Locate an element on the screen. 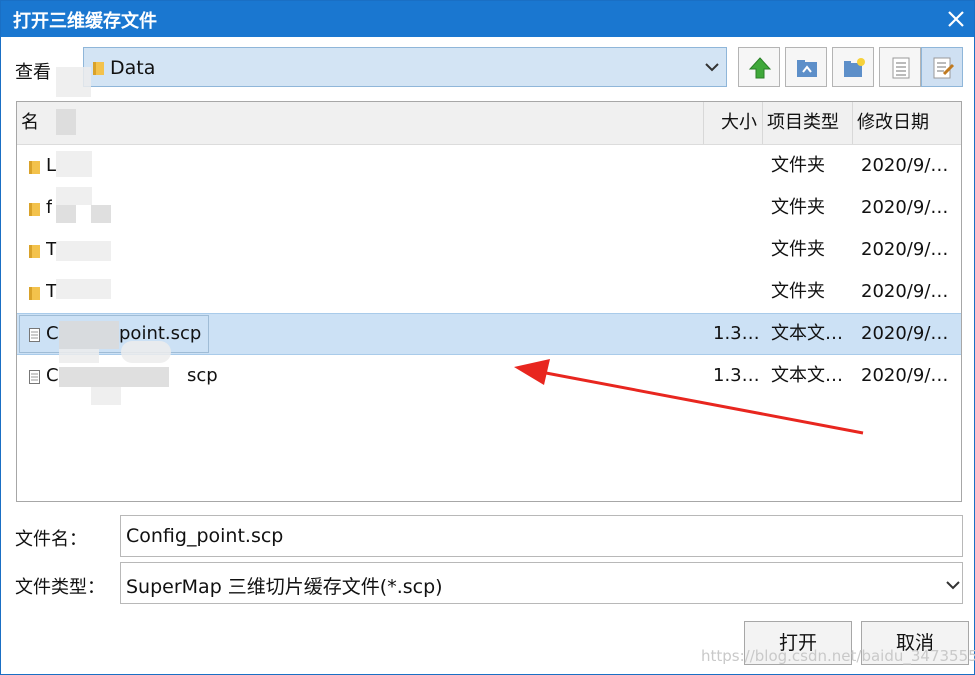 The width and height of the screenshot is (975, 675). filename-label: 文件名： is located at coordinates (51, 539).